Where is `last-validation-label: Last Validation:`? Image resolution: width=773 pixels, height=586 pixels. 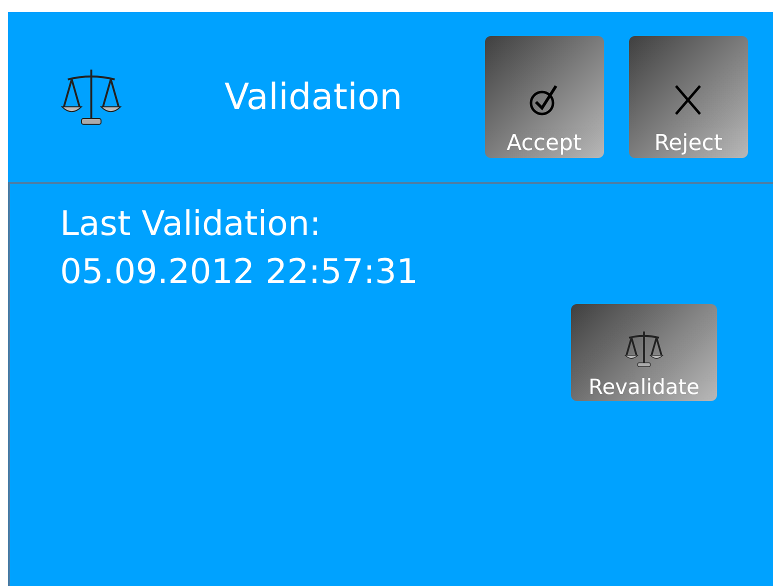
last-validation-label: Last Validation: is located at coordinates (191, 224).